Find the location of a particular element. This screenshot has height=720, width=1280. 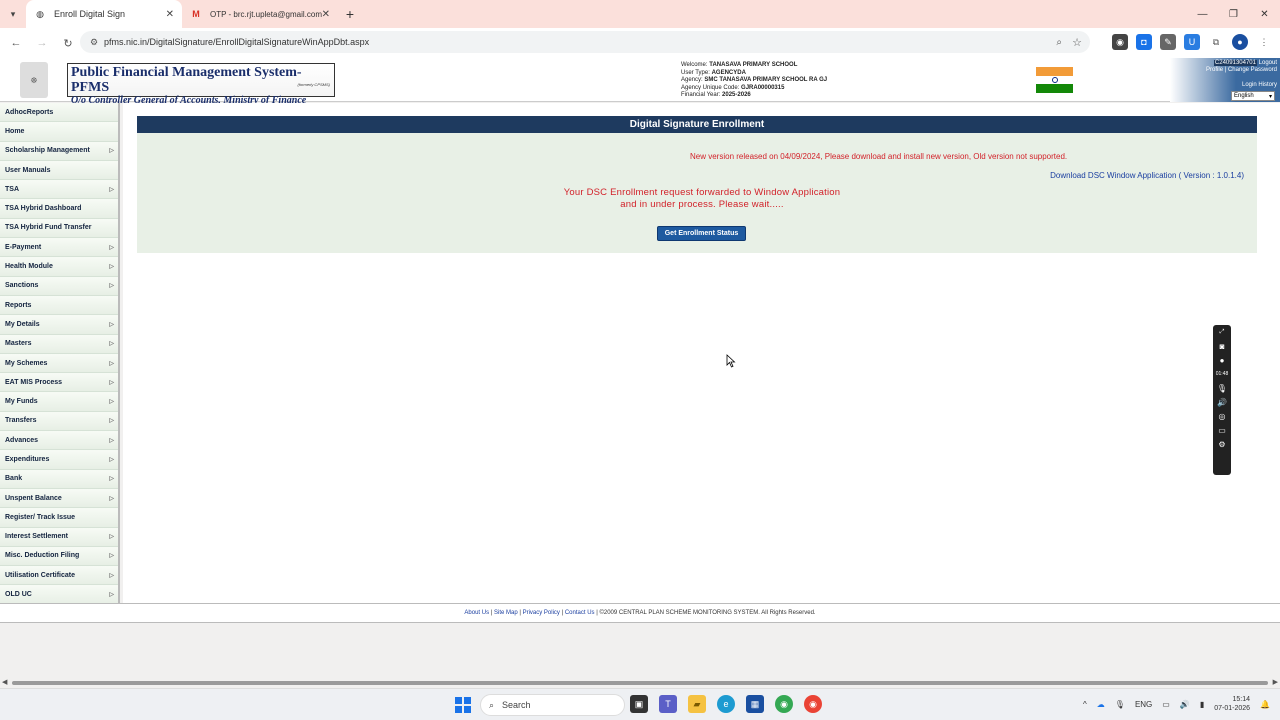

minimize-icon: — is located at coordinates (1202, 14).